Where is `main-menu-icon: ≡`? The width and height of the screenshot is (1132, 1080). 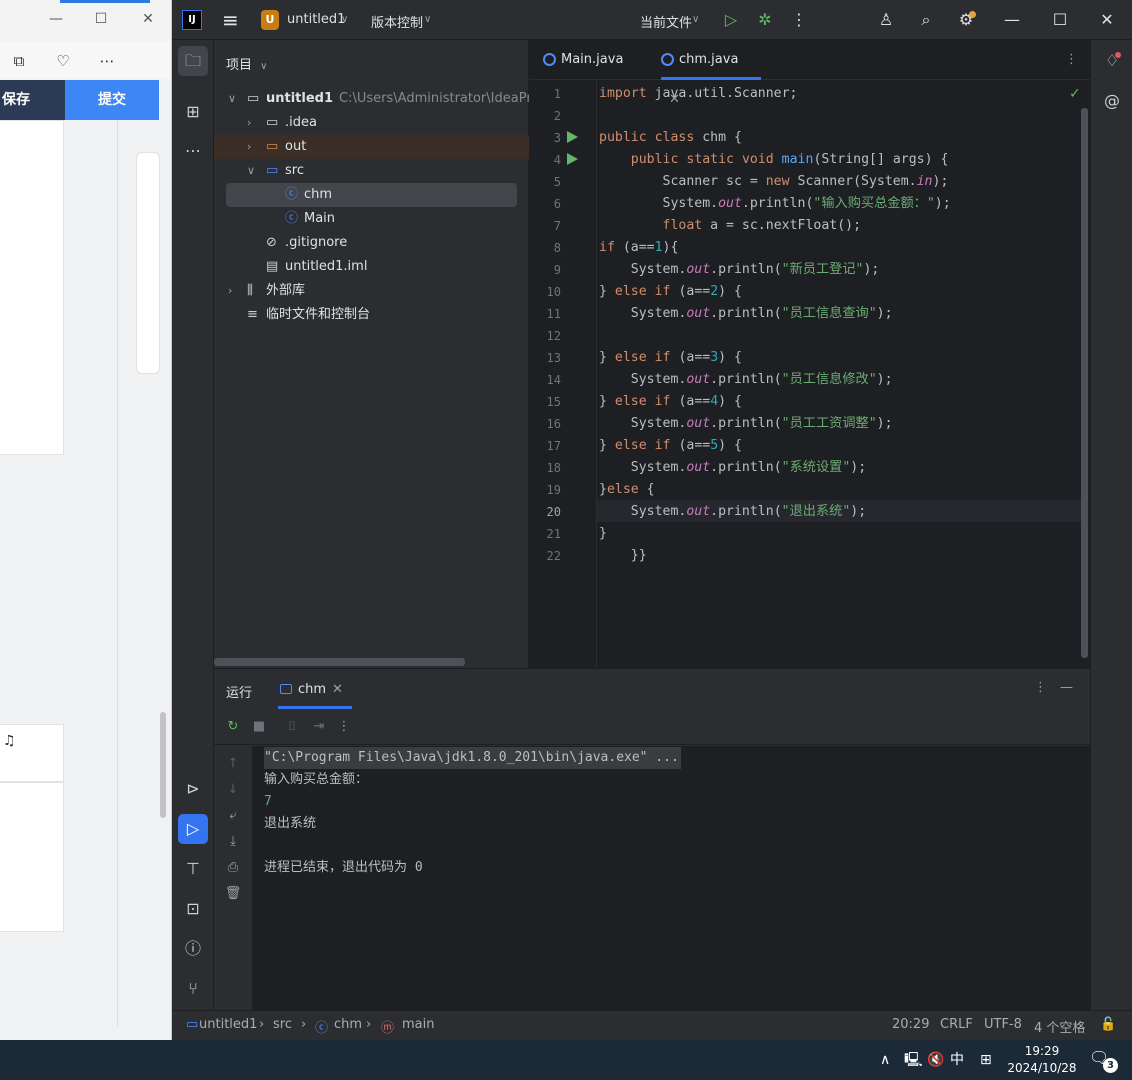 main-menu-icon: ≡ is located at coordinates (230, 20).